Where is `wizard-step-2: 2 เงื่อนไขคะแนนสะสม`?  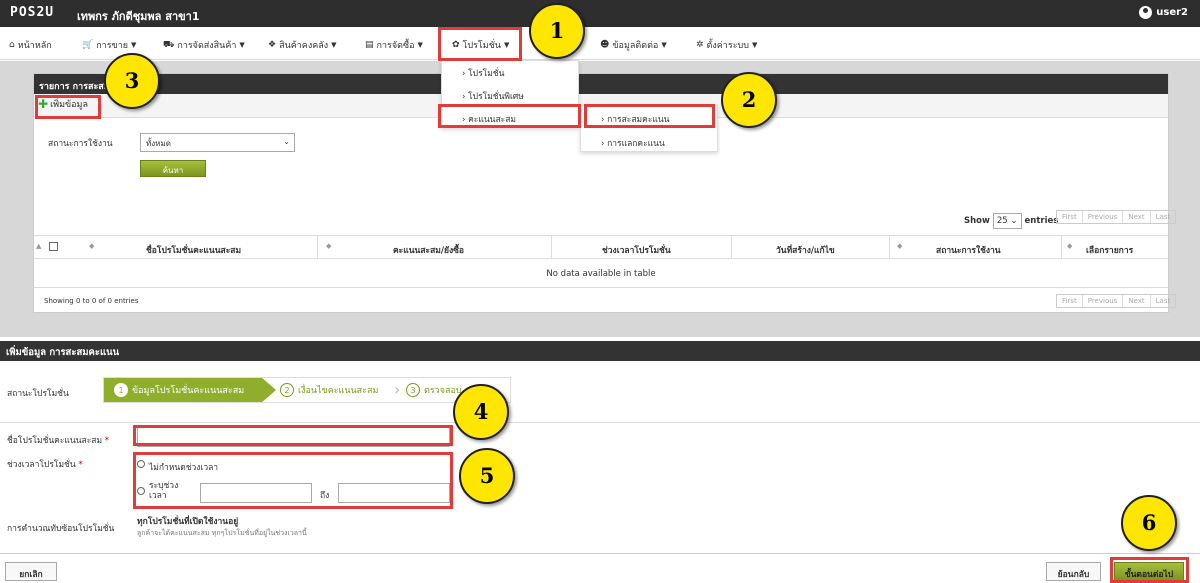 wizard-step-2: 2 เงื่อนไขคะแนนสะสม is located at coordinates (329, 390).